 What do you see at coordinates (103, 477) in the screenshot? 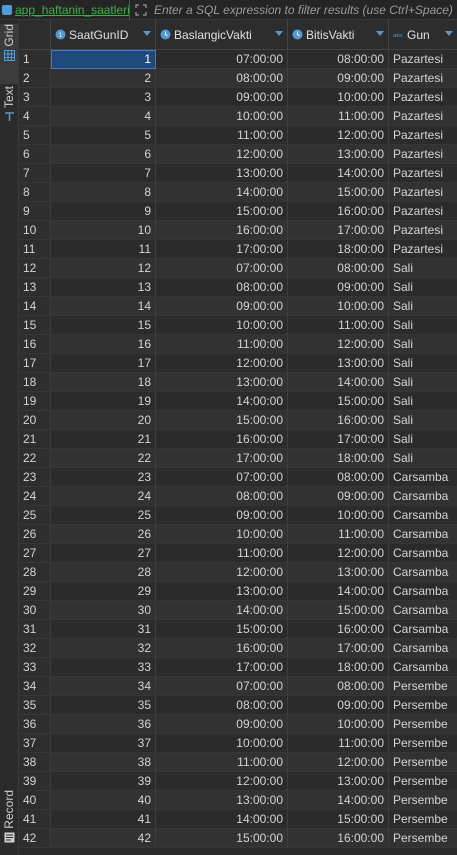
I see `table-cell: 23` at bounding box center [103, 477].